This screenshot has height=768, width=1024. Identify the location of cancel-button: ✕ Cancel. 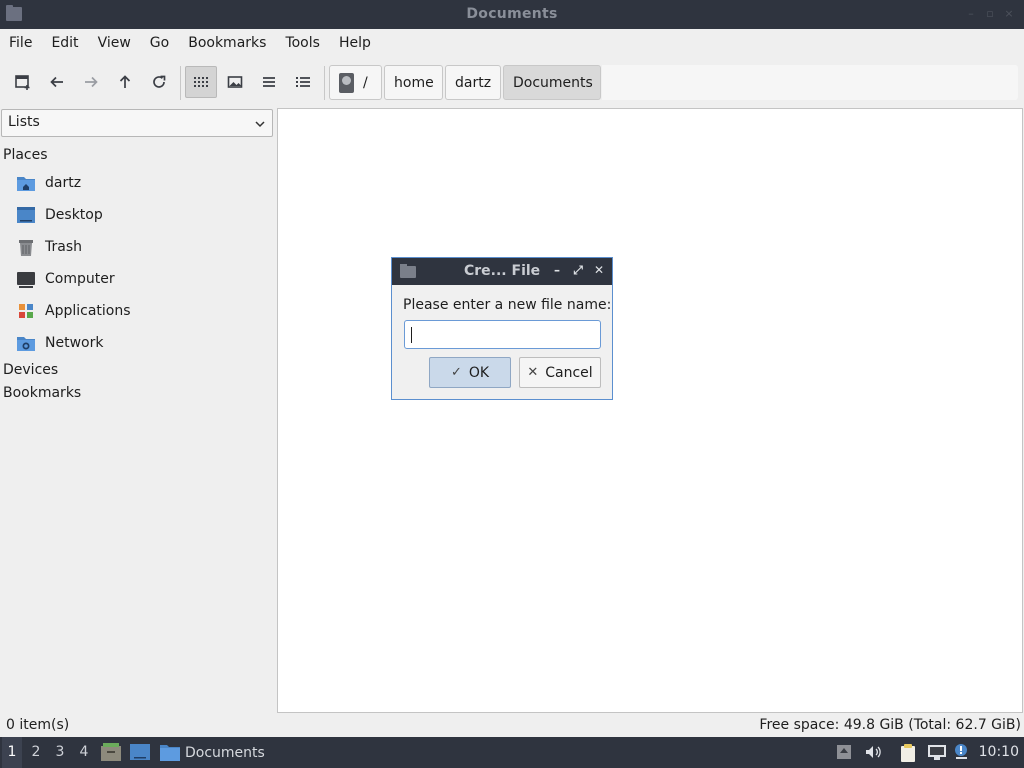
(560, 372).